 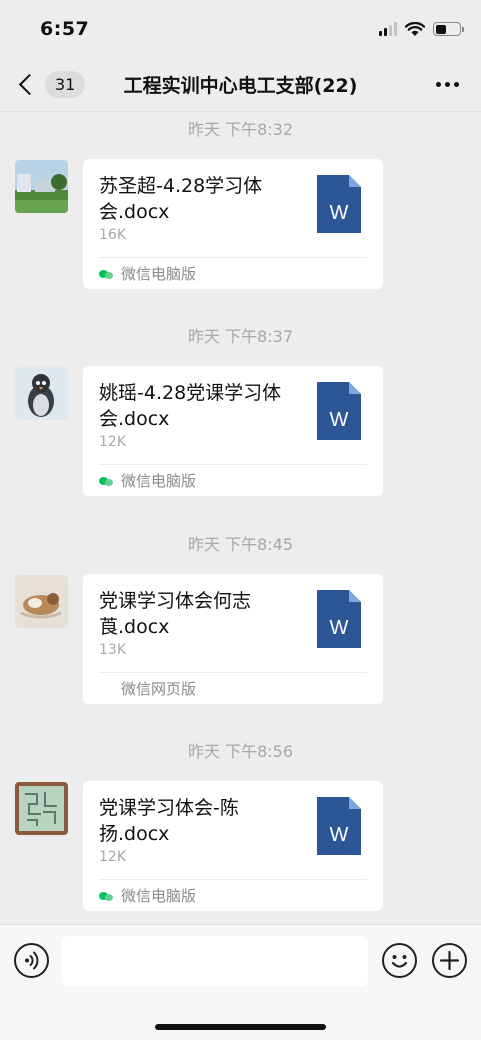 What do you see at coordinates (388, 29) in the screenshot?
I see `signal-icon` at bounding box center [388, 29].